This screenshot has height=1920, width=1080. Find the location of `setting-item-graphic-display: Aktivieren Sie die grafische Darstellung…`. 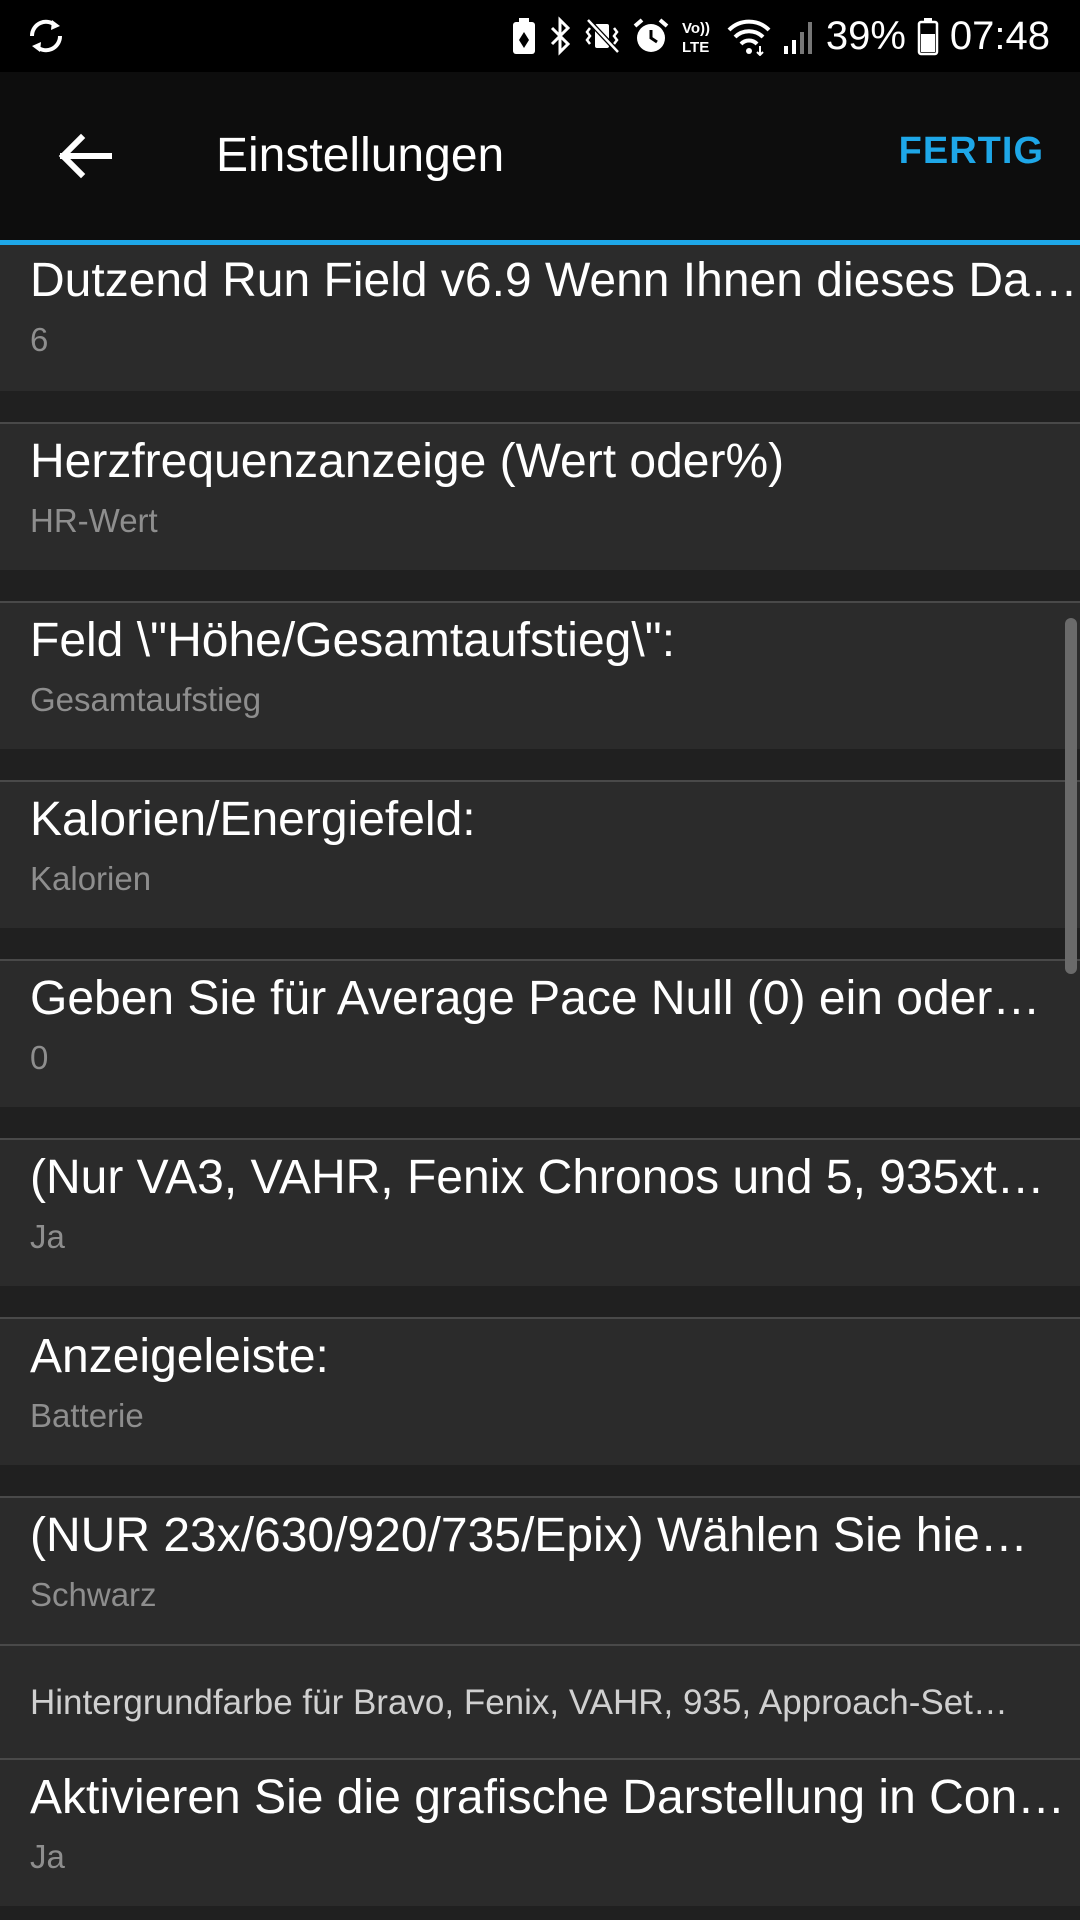

setting-item-graphic-display: Aktivieren Sie die grafische Darstellung… is located at coordinates (540, 1832).